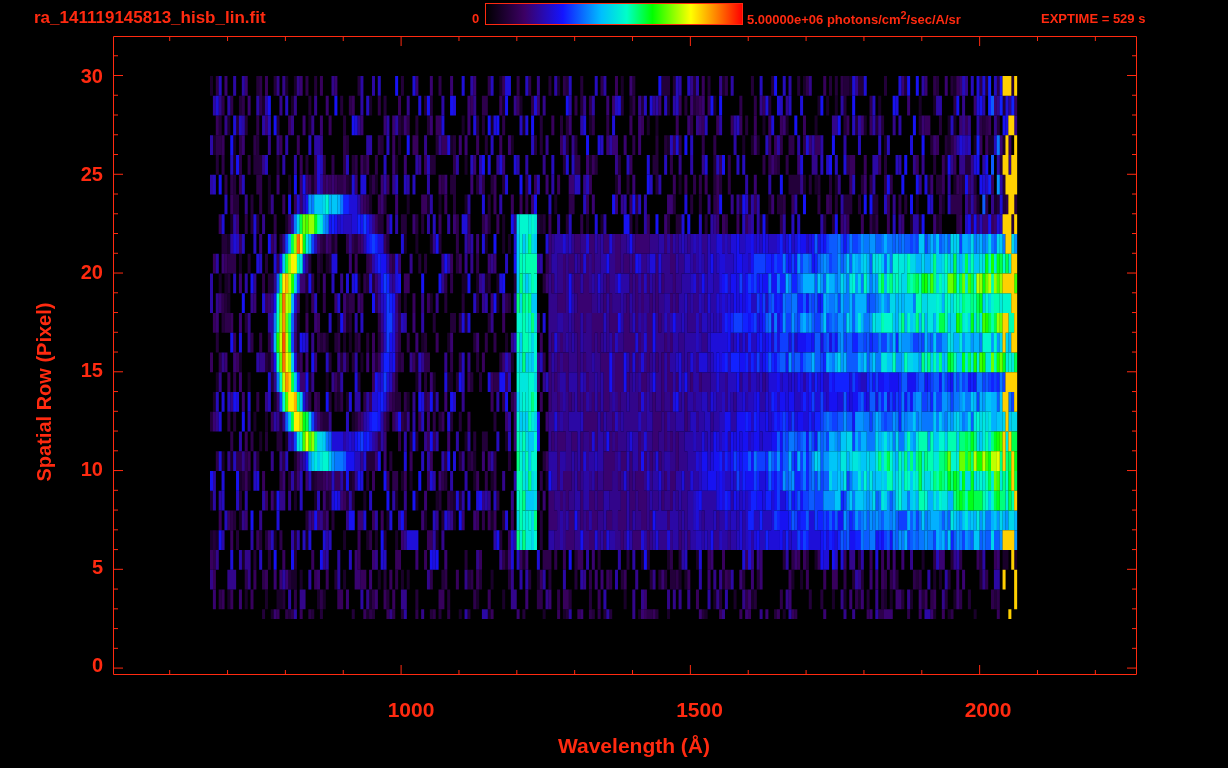  Describe the element at coordinates (91, 76) in the screenshot. I see `y-tick-label: 30` at that location.